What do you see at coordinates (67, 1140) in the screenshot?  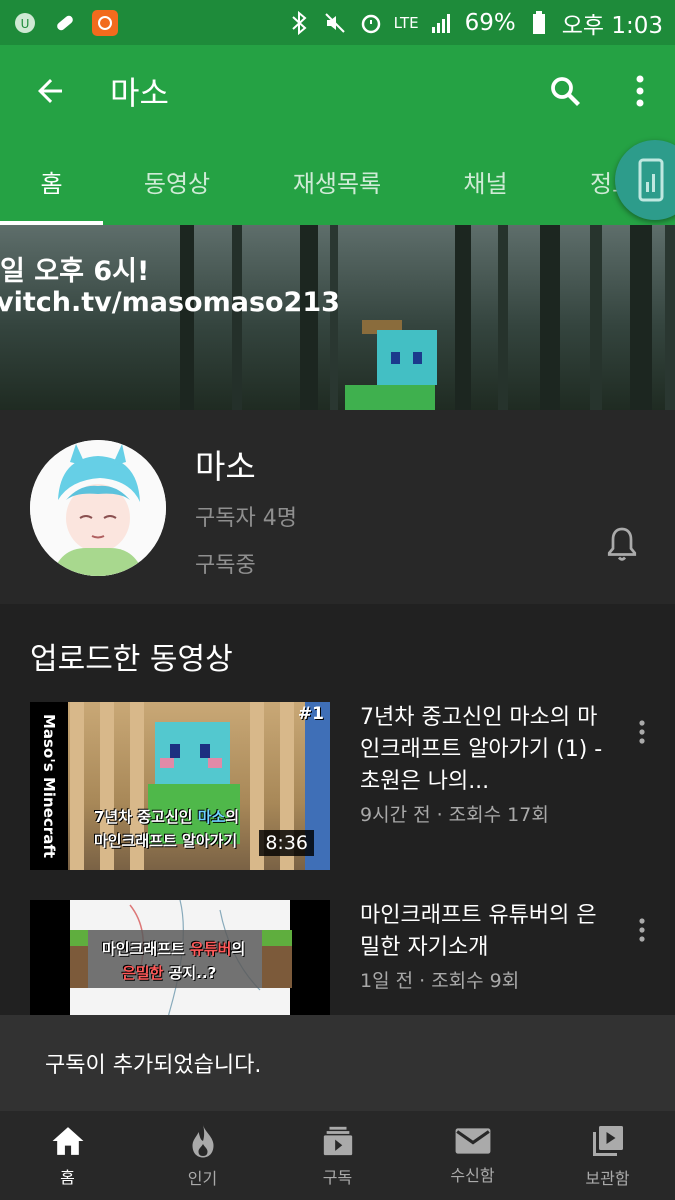 I see `home-icon` at bounding box center [67, 1140].